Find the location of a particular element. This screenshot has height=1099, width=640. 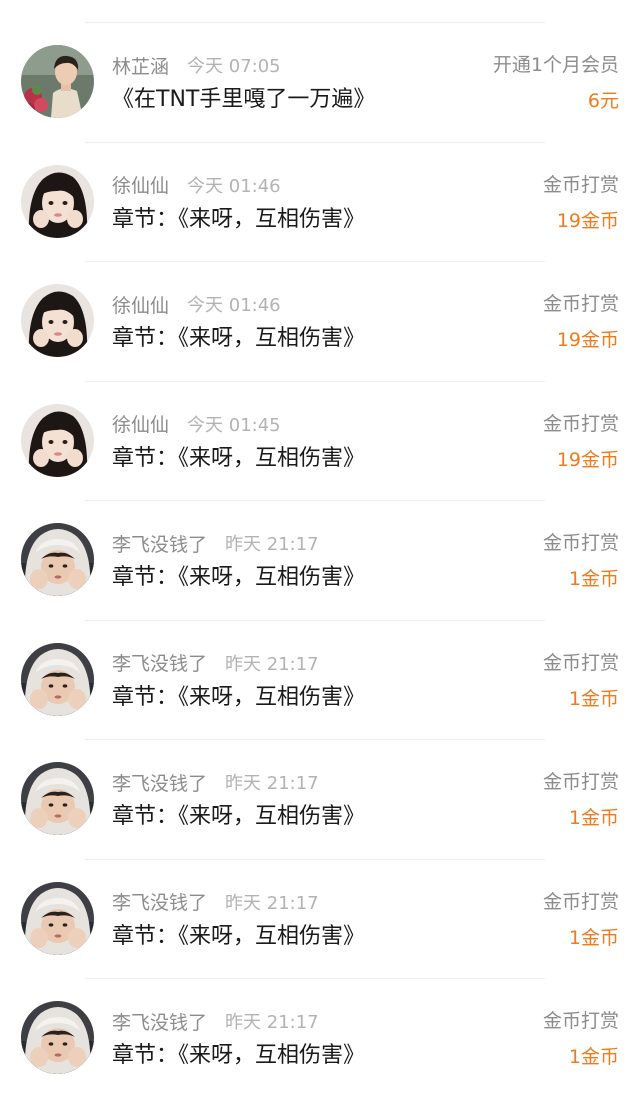

timestamp: 今天 01:45 is located at coordinates (234, 425).